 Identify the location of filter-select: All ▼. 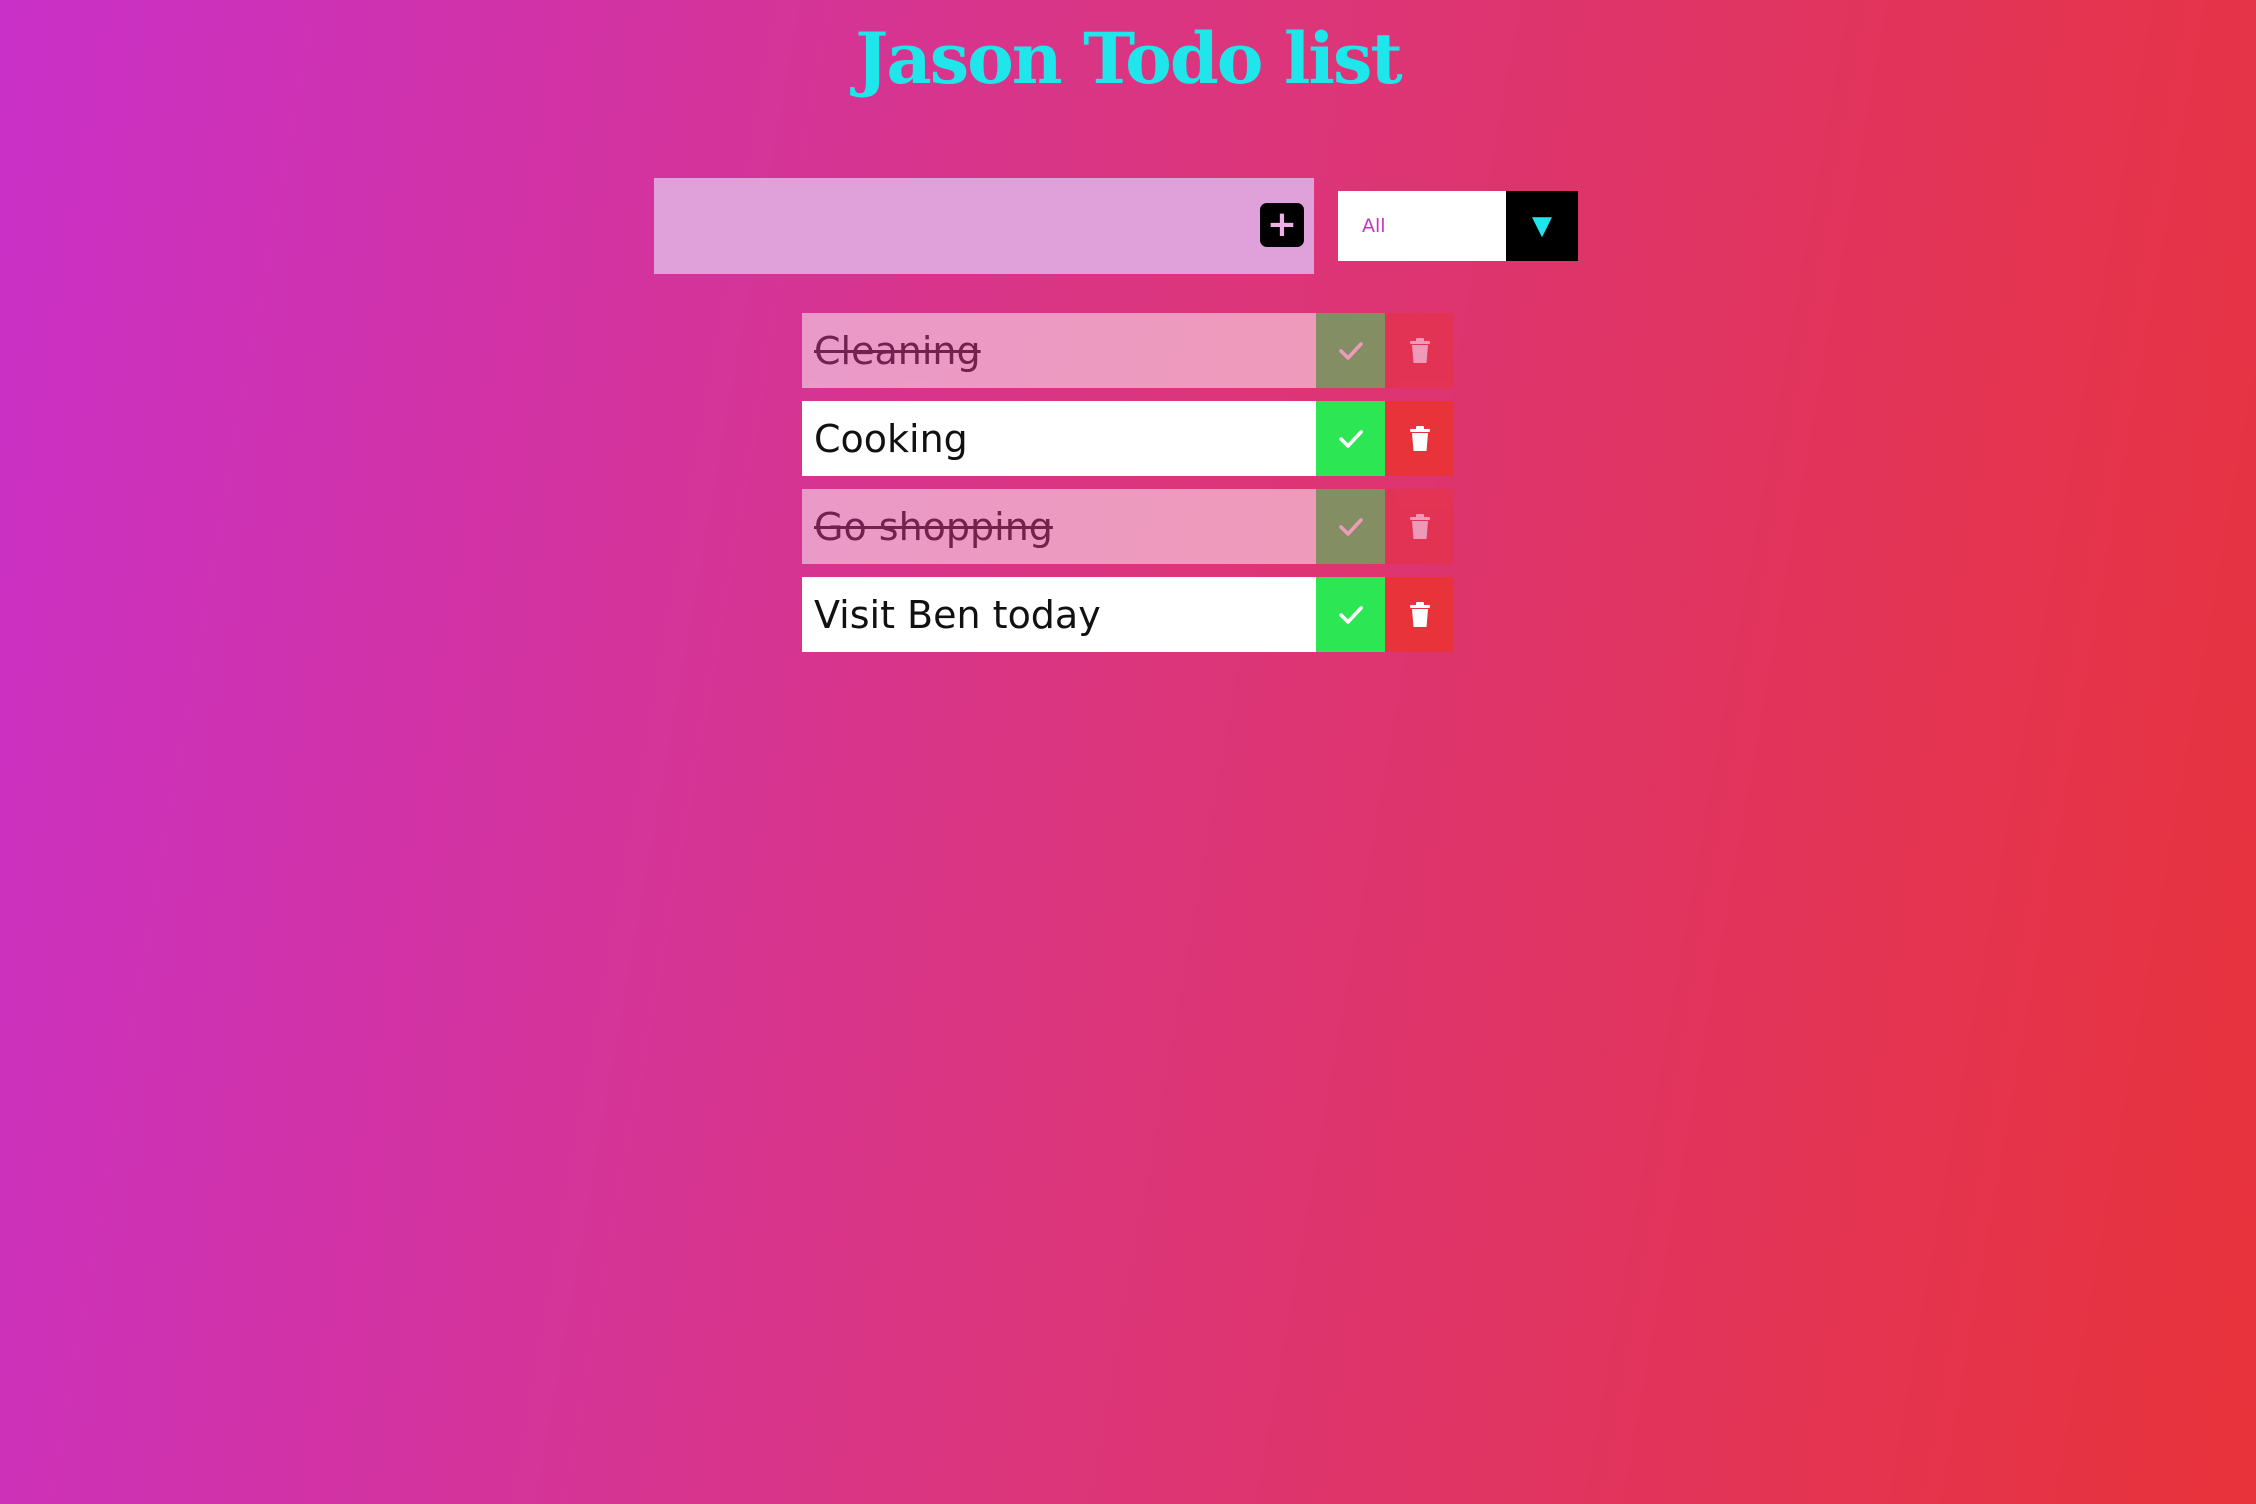
(1458, 226).